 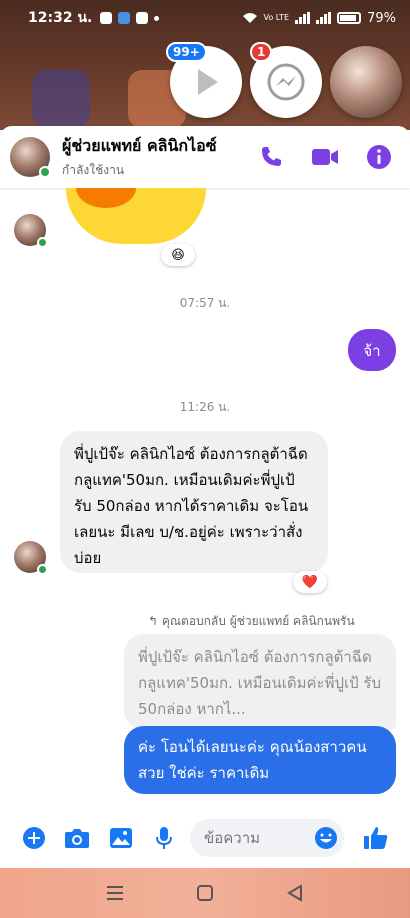 What do you see at coordinates (136, 216) in the screenshot?
I see `sticker-message` at bounding box center [136, 216].